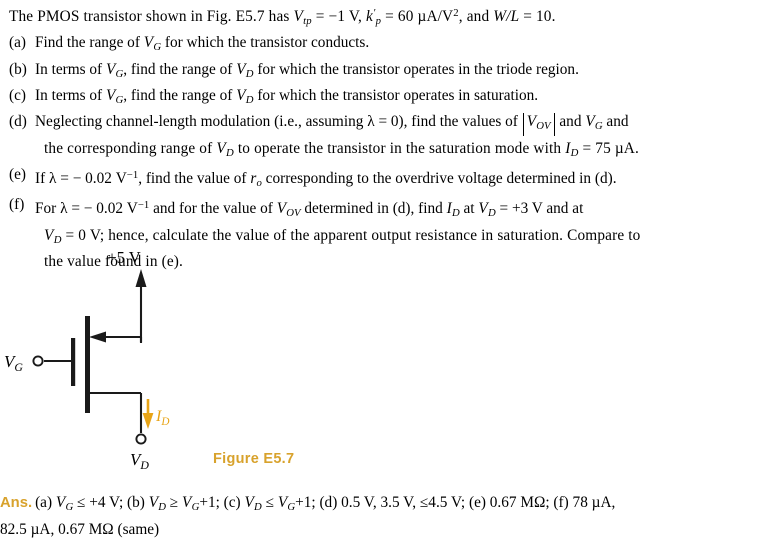  Describe the element at coordinates (256, 179) in the screenshot. I see `symbol-ro: ro` at that location.